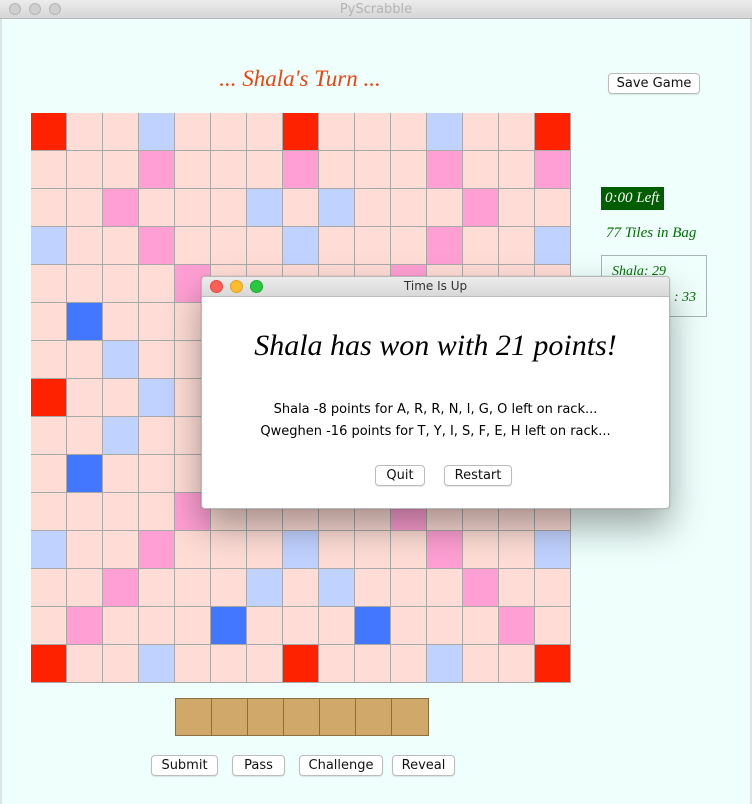 The image size is (752, 804). What do you see at coordinates (423, 765) in the screenshot?
I see `reveal-button: Reveal` at bounding box center [423, 765].